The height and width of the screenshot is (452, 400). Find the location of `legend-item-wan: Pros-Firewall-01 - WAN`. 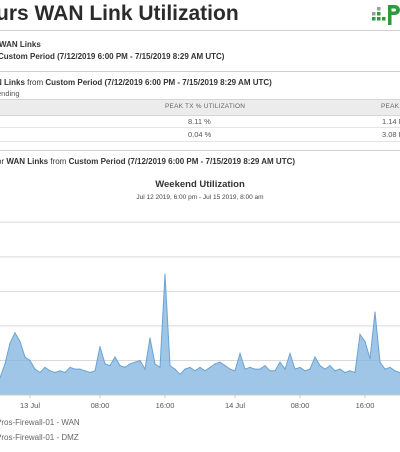

legend-item-wan: Pros-Firewall-01 - WAN is located at coordinates (40, 422).